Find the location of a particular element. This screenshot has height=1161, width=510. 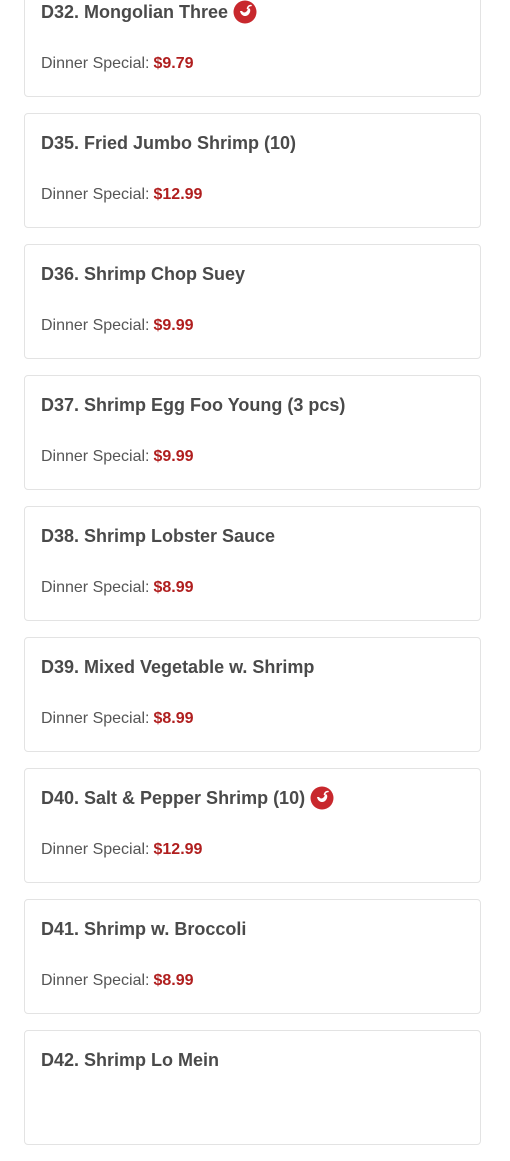

menu-item-title: D37. Shrimp Egg Foo Young (3 pcs) is located at coordinates (193, 405).